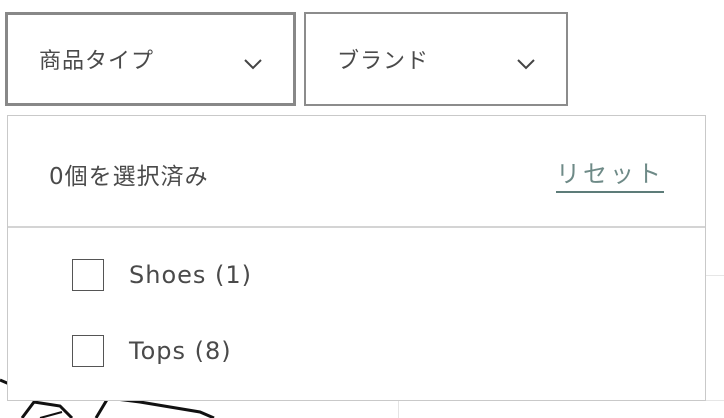  What do you see at coordinates (88, 351) in the screenshot?
I see `tops-checkbox` at bounding box center [88, 351].